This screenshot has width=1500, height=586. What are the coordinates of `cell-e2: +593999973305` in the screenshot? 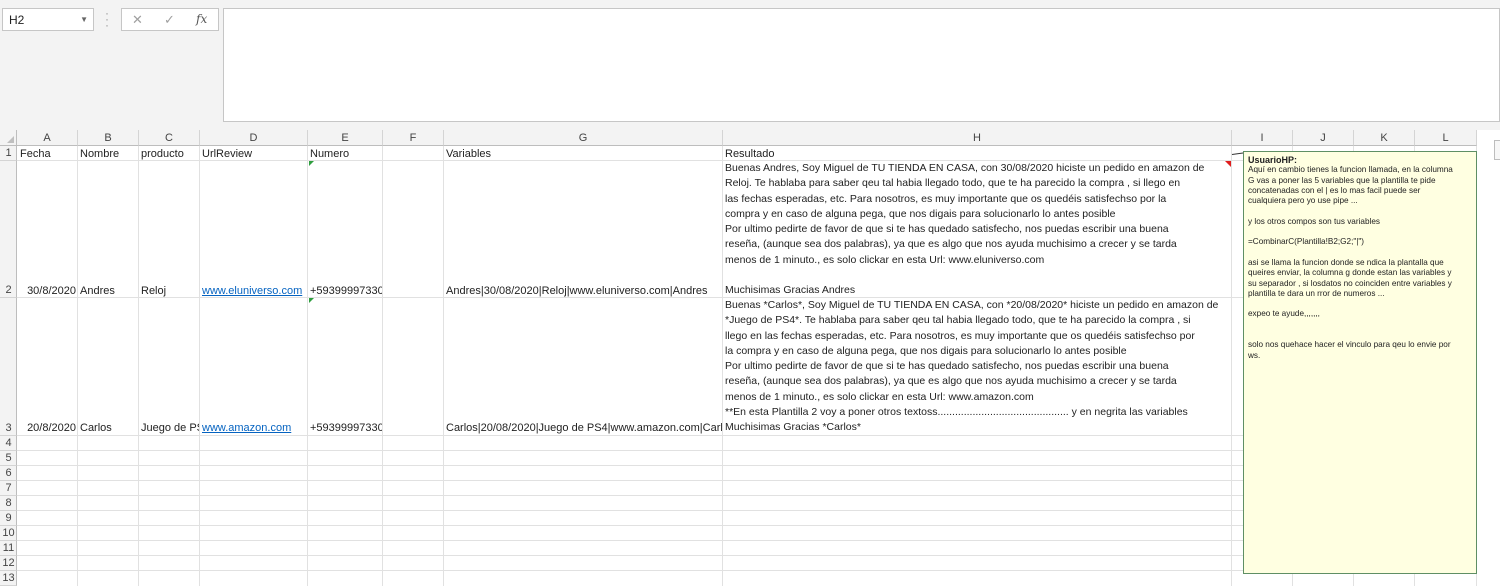 It's located at (346, 291).